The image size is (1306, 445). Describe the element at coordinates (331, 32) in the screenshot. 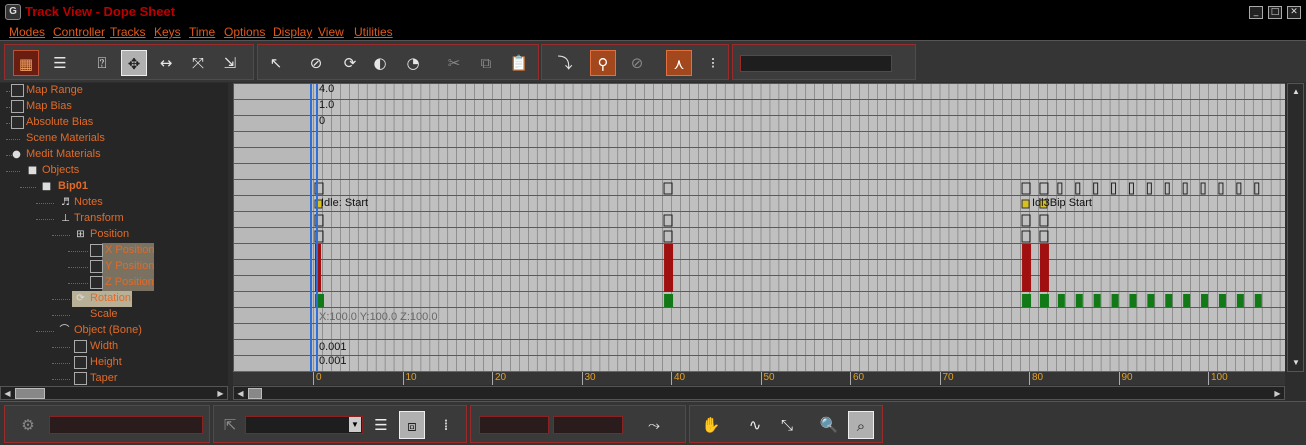

I see `menu-view: View` at that location.